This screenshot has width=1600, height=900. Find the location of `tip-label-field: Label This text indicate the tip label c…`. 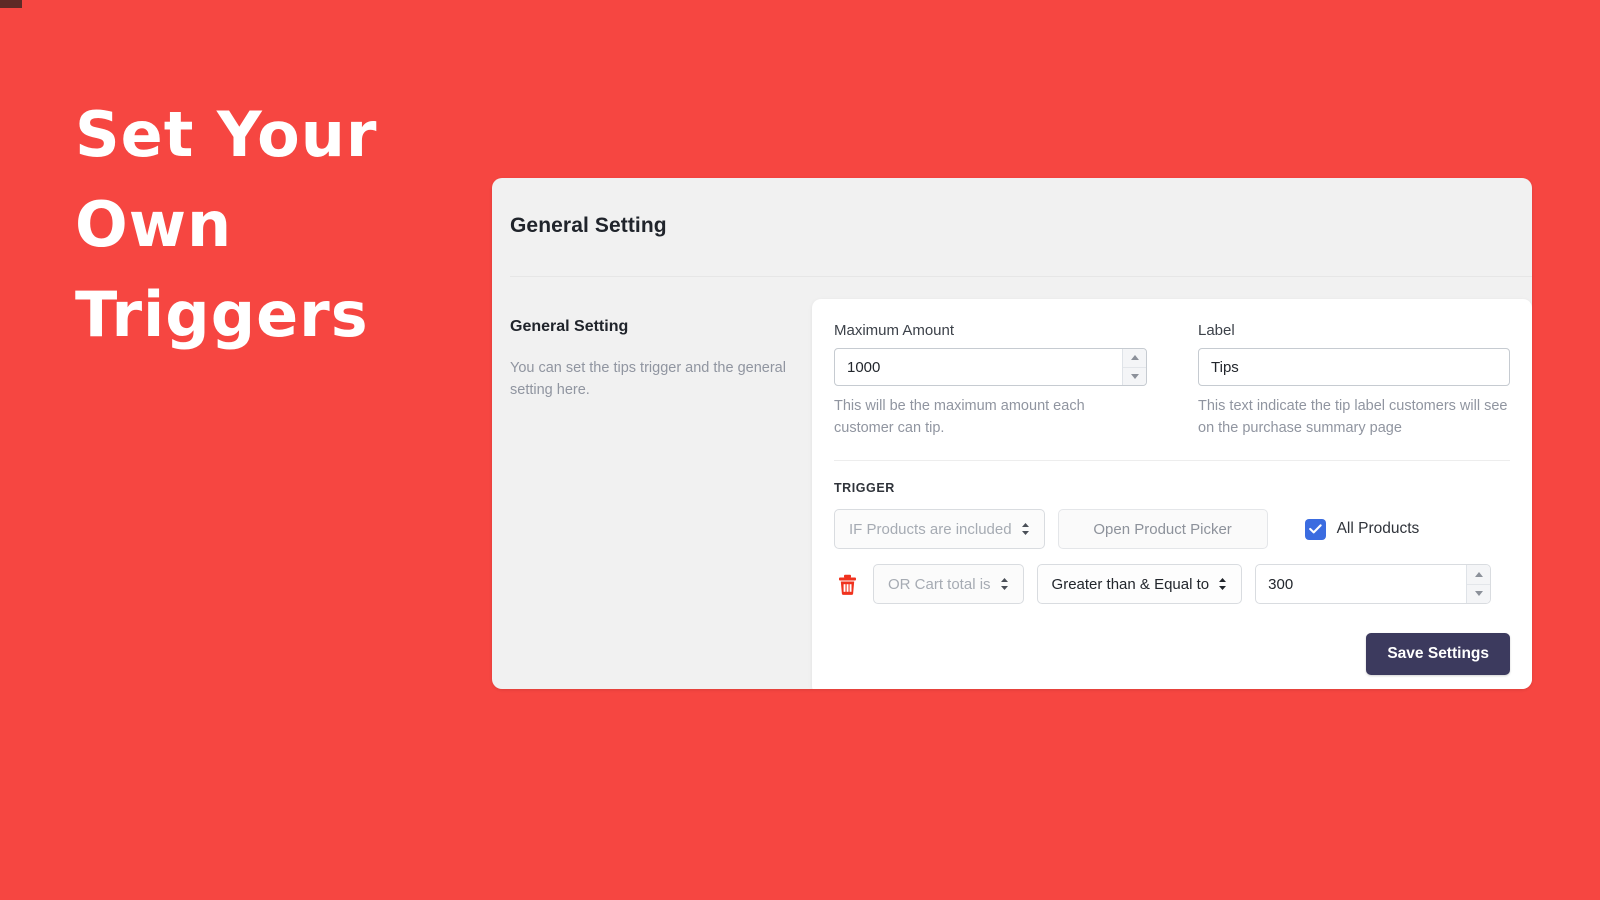

tip-label-field: Label This text indicate the tip label c… is located at coordinates (1341, 380).